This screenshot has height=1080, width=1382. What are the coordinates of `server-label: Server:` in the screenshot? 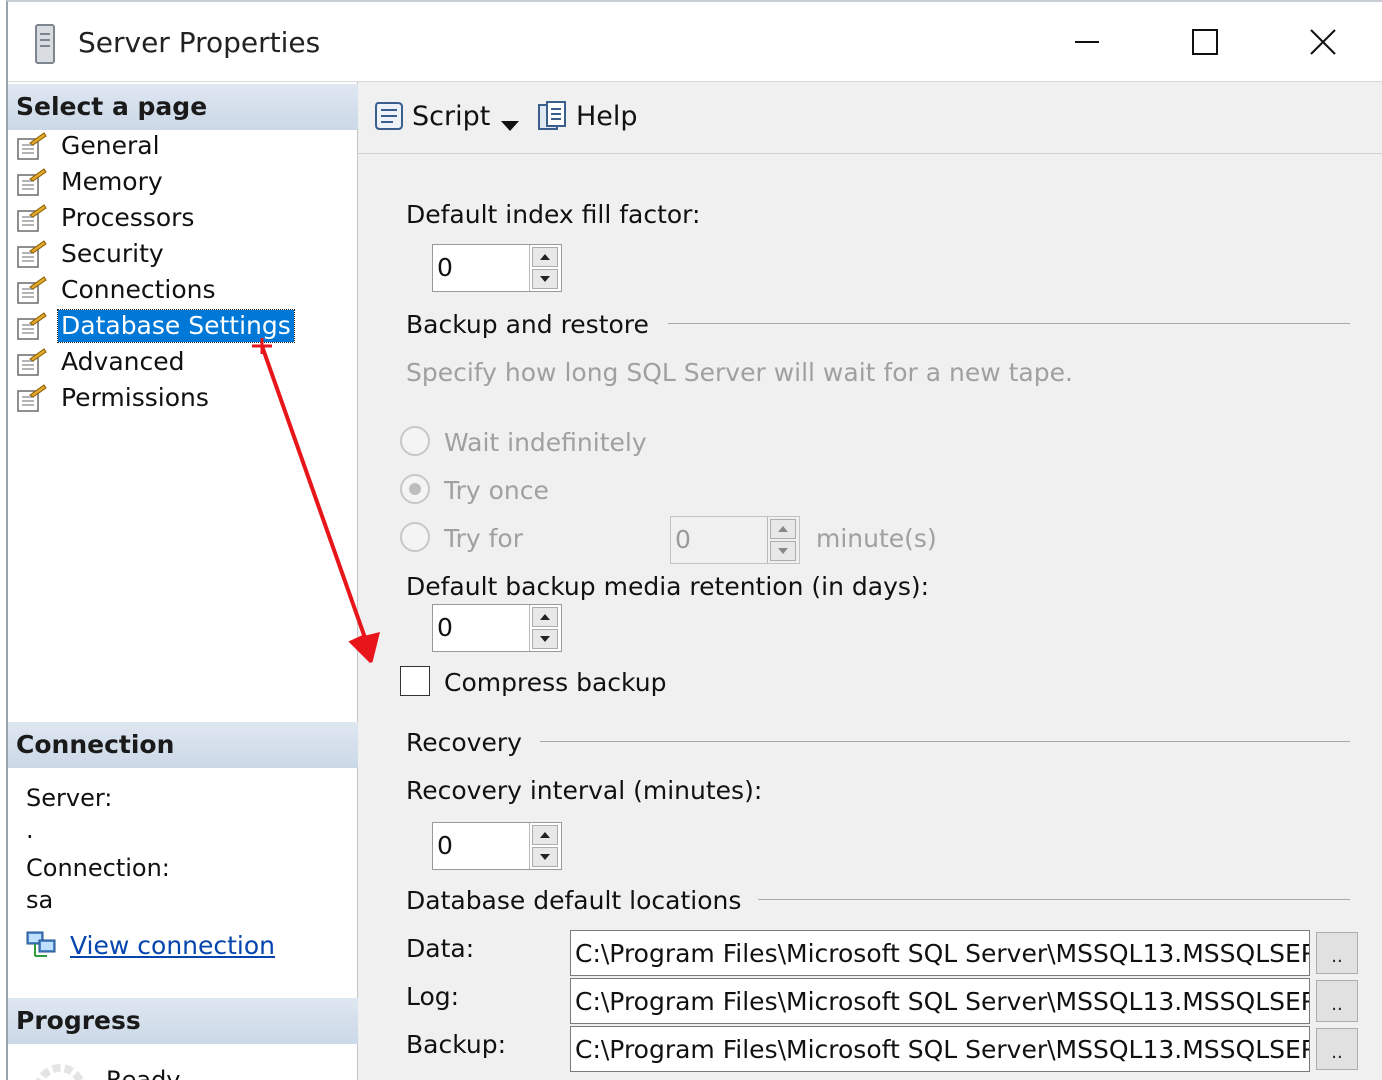 It's located at (69, 798).